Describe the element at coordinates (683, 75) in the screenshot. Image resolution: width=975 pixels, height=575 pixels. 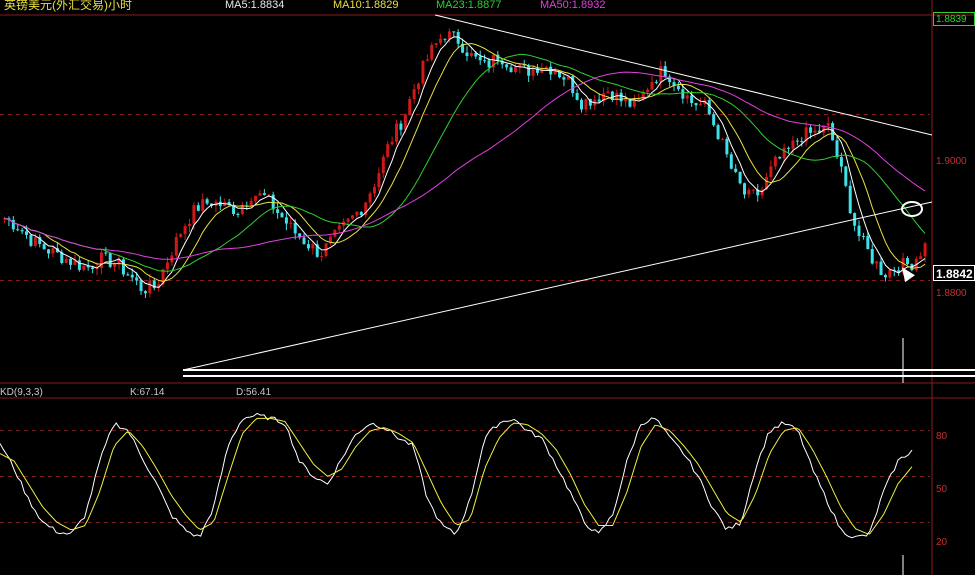
I see `upper-trendline` at that location.